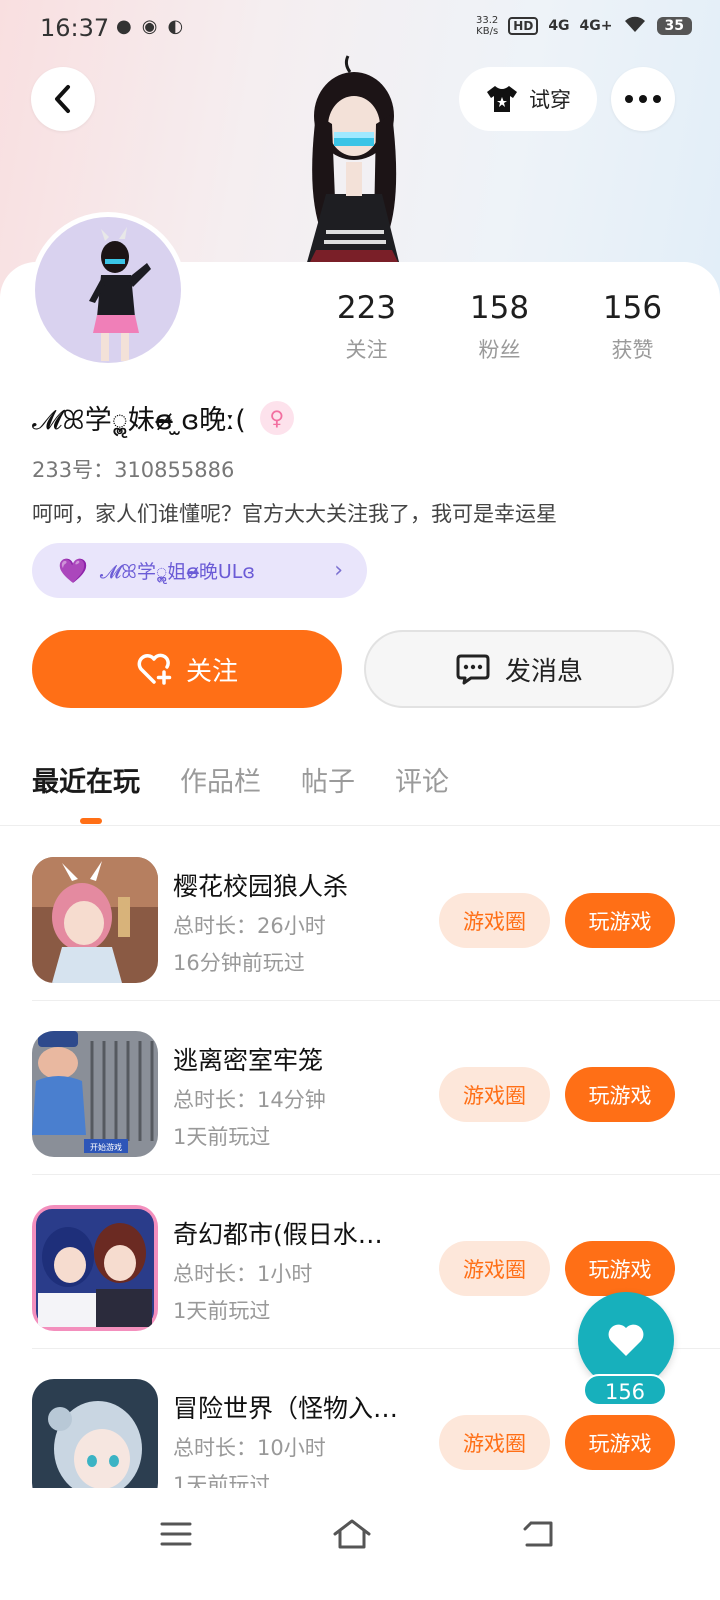  I want to click on app-notification-icon: ◐, so click(175, 26).